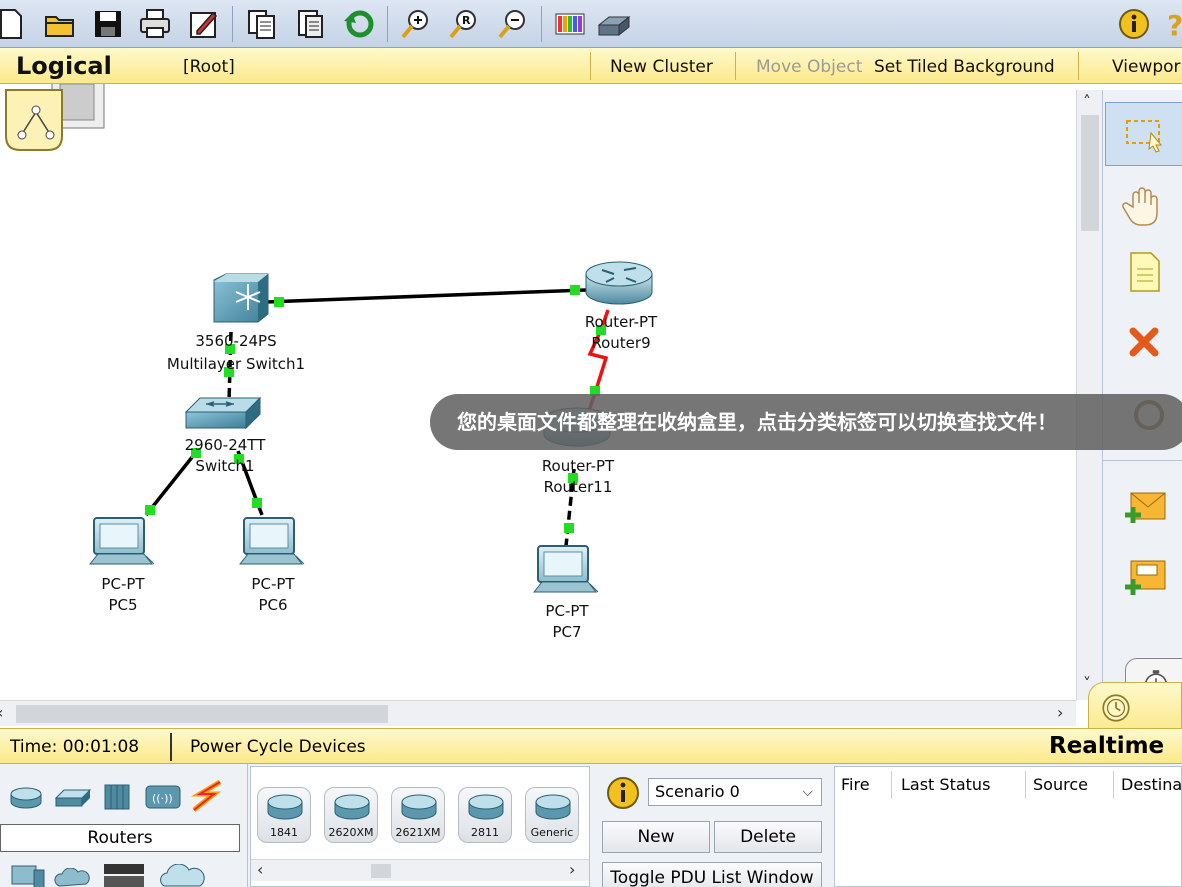 This screenshot has width=1182, height=887. I want to click on custom-device-icon, so click(614, 24).